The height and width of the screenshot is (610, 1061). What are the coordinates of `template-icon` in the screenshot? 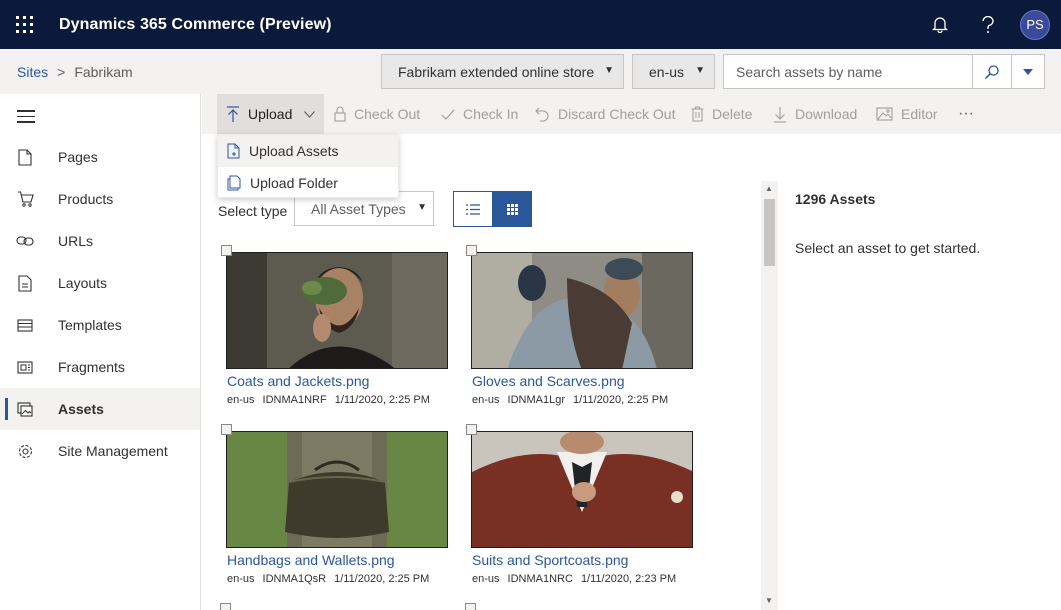 It's located at (29, 325).